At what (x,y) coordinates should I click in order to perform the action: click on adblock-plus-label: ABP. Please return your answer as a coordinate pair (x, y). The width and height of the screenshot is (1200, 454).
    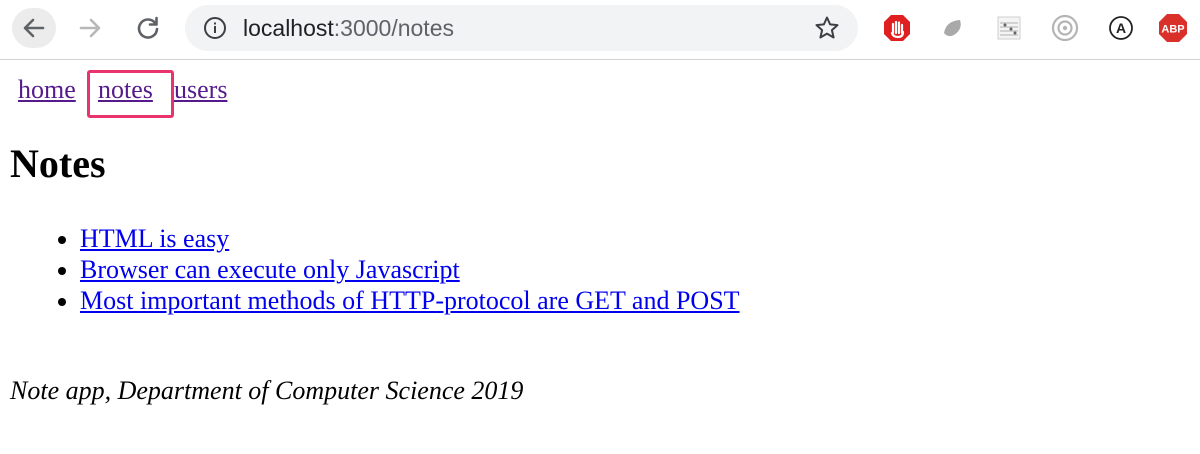
    Looking at the image, I should click on (1172, 30).